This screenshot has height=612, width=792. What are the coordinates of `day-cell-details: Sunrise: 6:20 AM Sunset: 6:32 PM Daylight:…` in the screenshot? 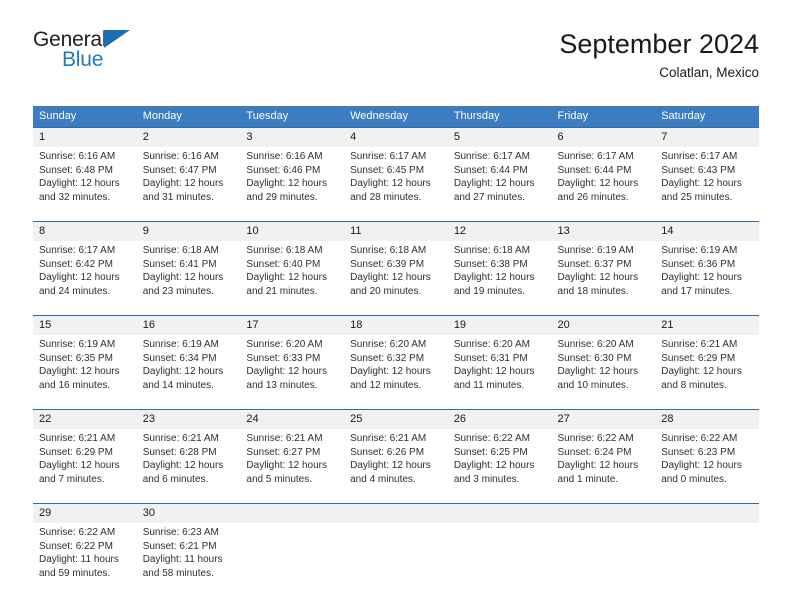 It's located at (396, 367).